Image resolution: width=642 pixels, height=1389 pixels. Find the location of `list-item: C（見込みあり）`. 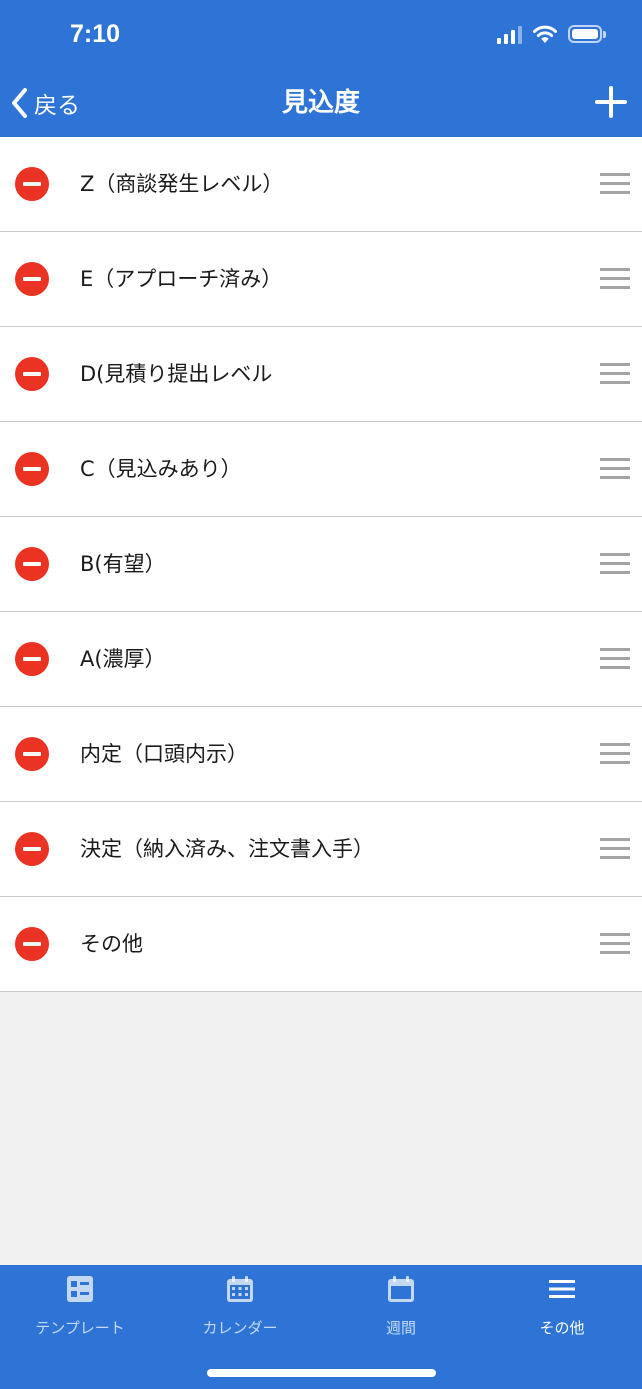

list-item: C（見込みあり） is located at coordinates (321, 469).